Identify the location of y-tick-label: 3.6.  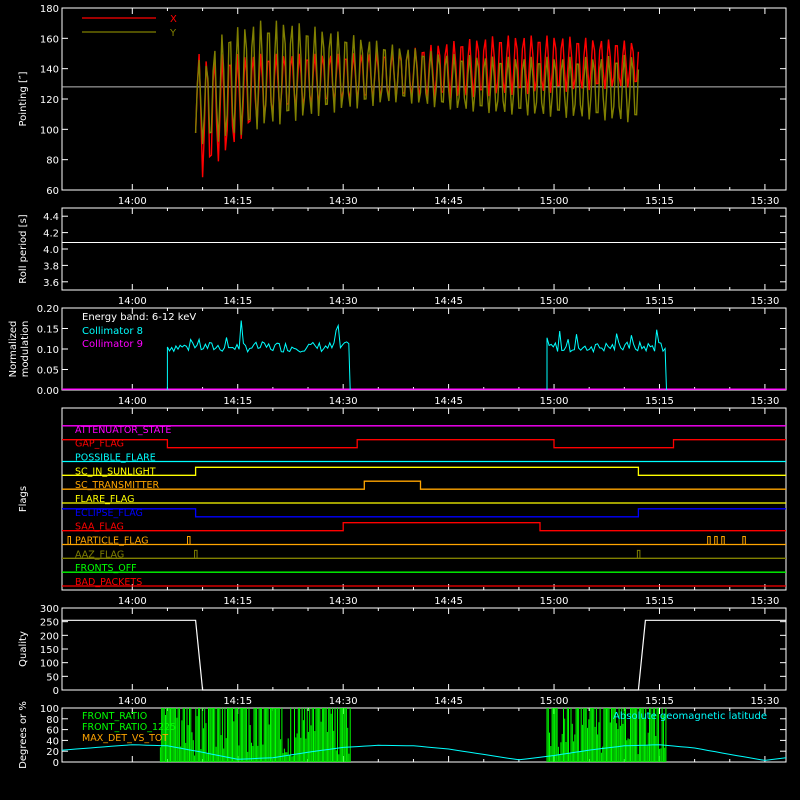
(51, 283).